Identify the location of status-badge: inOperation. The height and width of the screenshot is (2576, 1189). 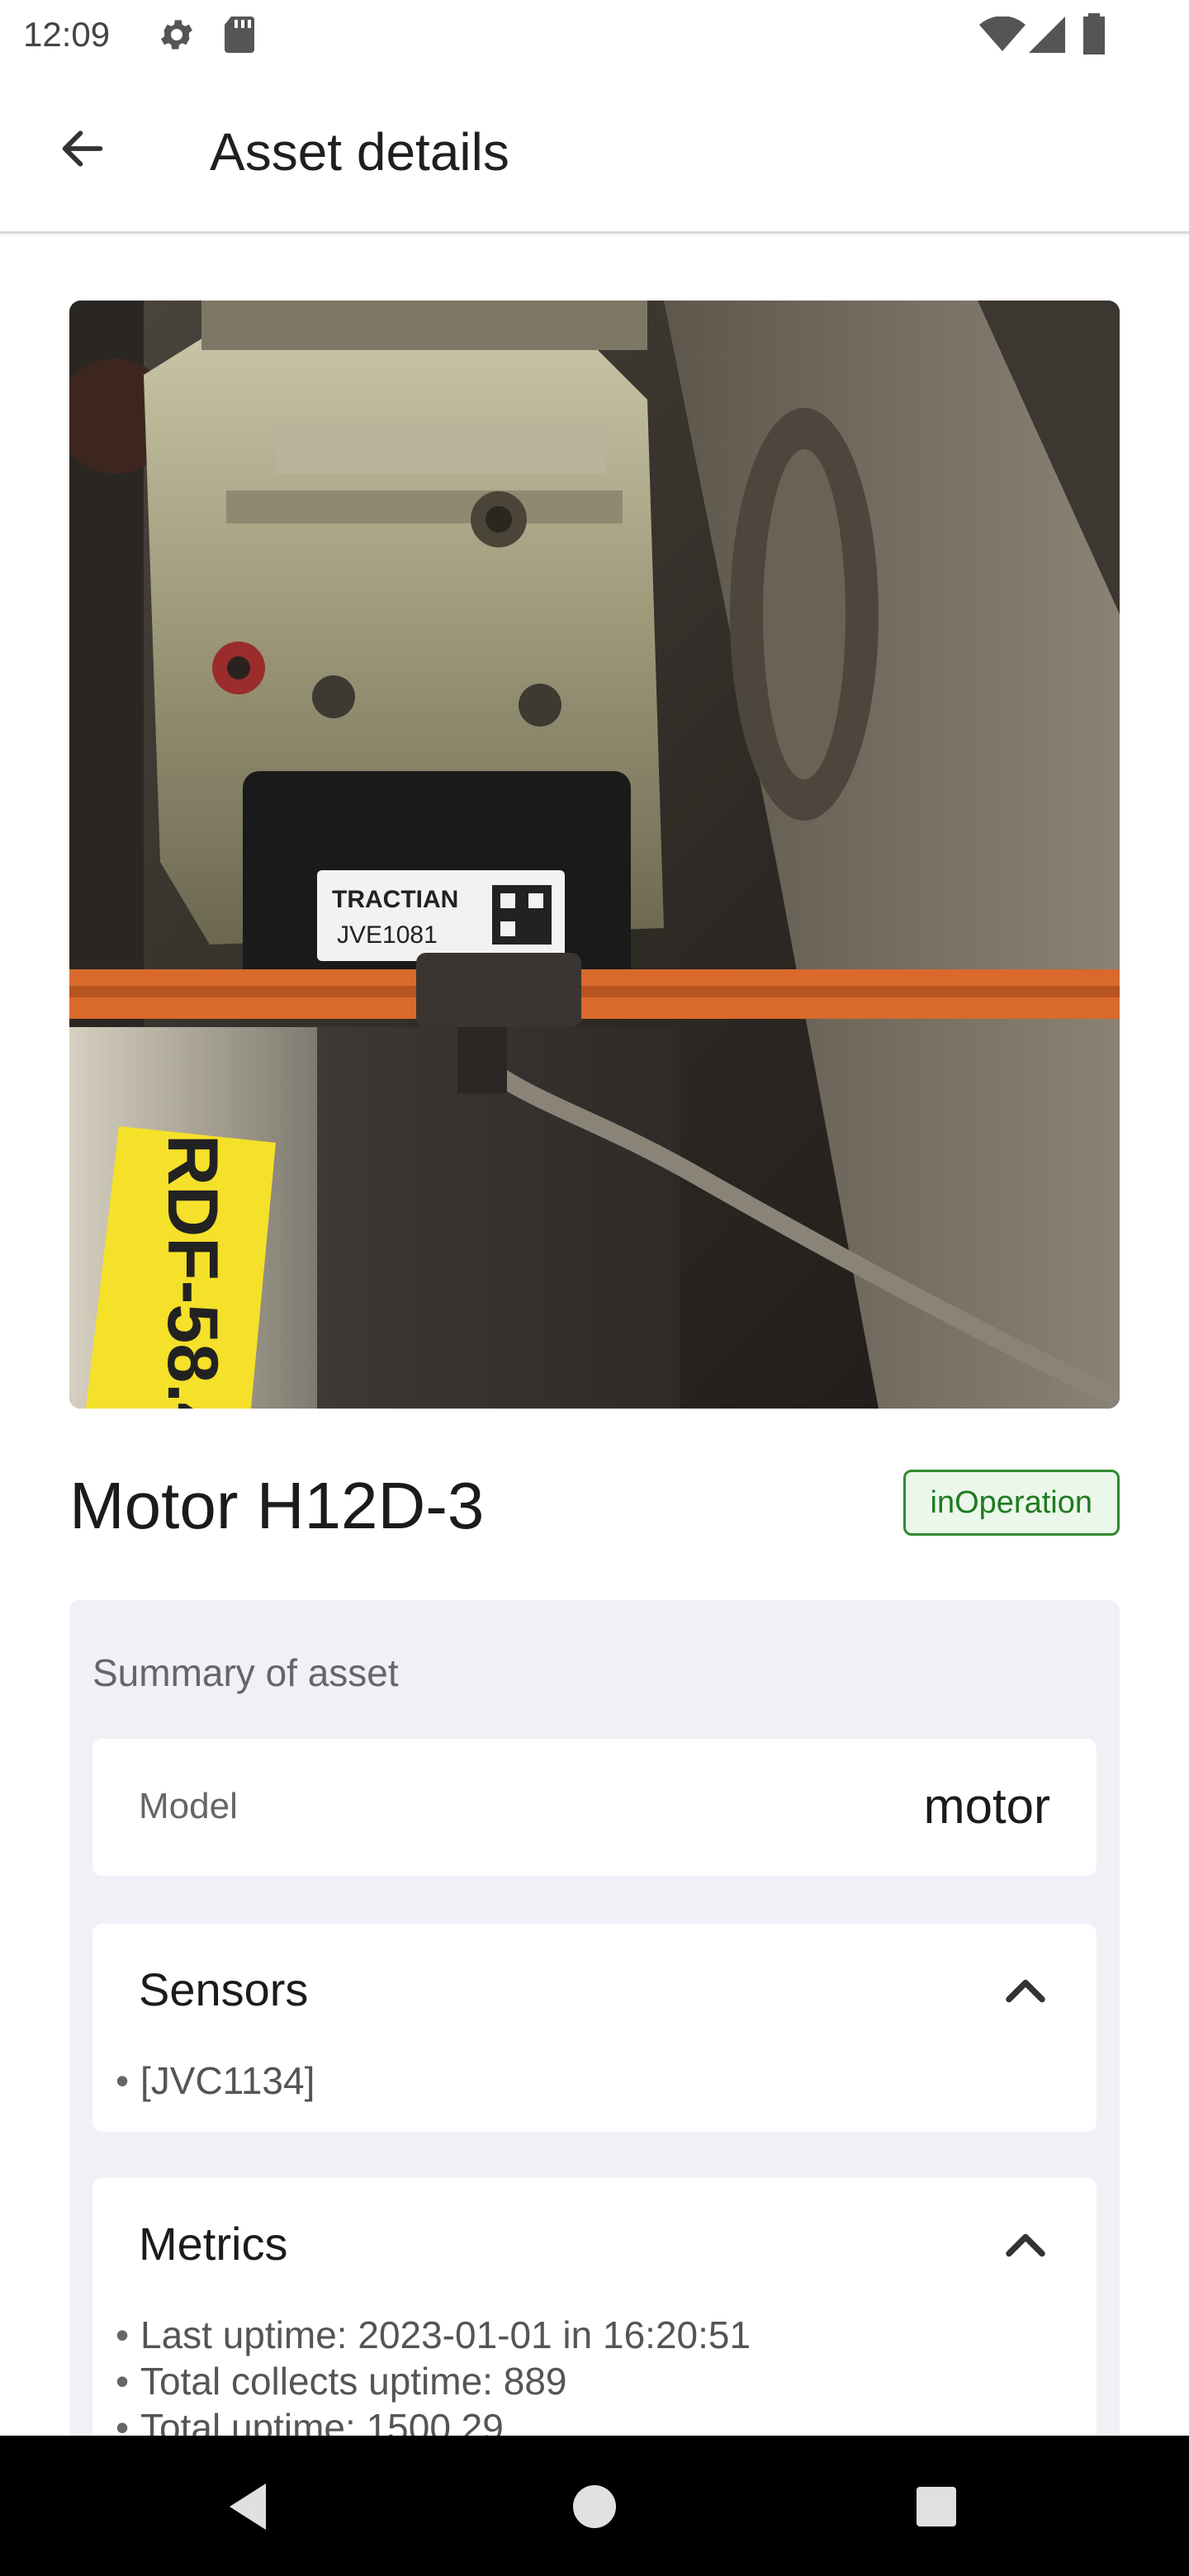
(1011, 1503).